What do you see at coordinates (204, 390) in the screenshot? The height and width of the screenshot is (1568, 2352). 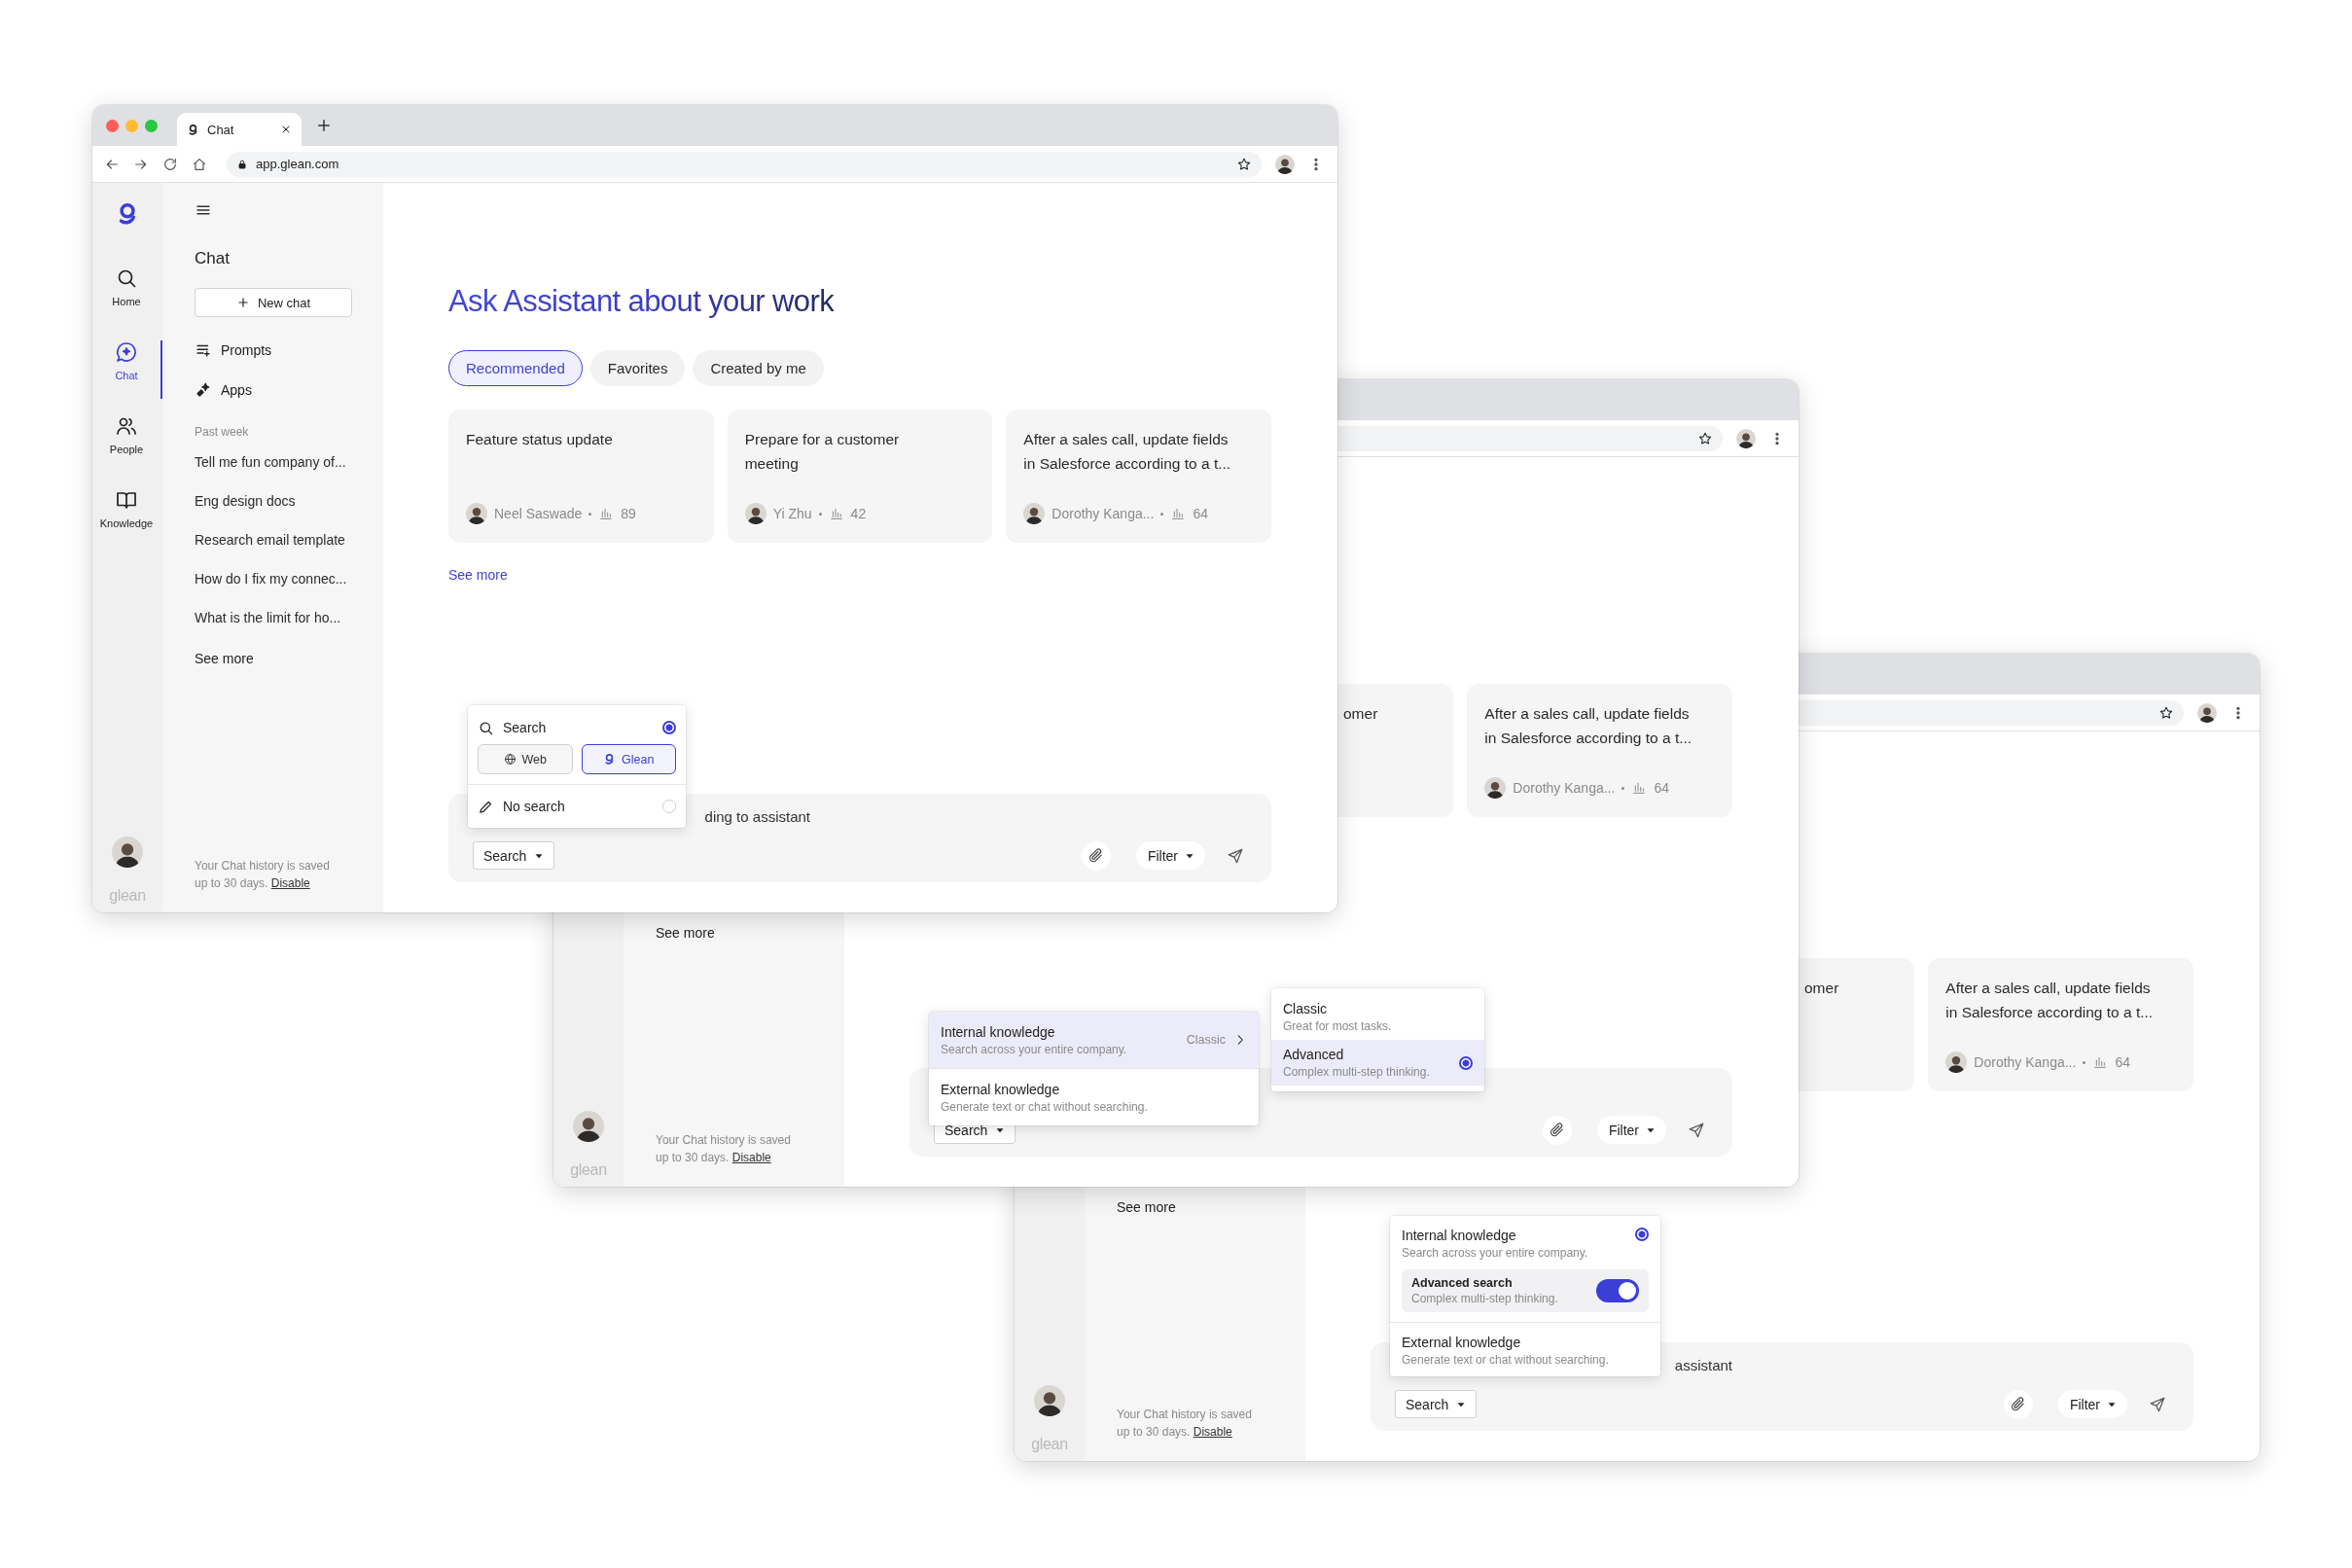 I see `sparkle-icon` at bounding box center [204, 390].